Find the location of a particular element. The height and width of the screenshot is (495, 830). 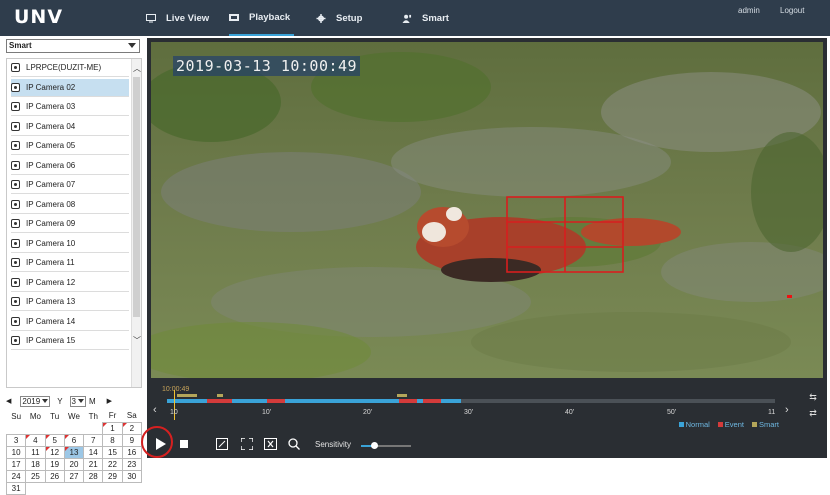

calendar-day: 29 is located at coordinates (112, 476).